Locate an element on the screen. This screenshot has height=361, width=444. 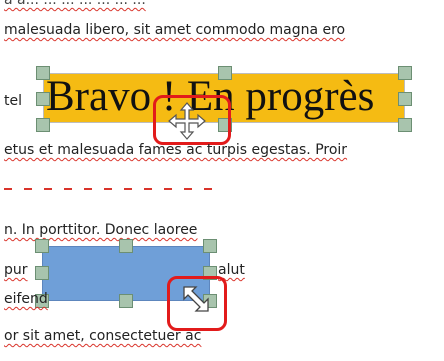
selection-handle-tl is located at coordinates (43, 73).